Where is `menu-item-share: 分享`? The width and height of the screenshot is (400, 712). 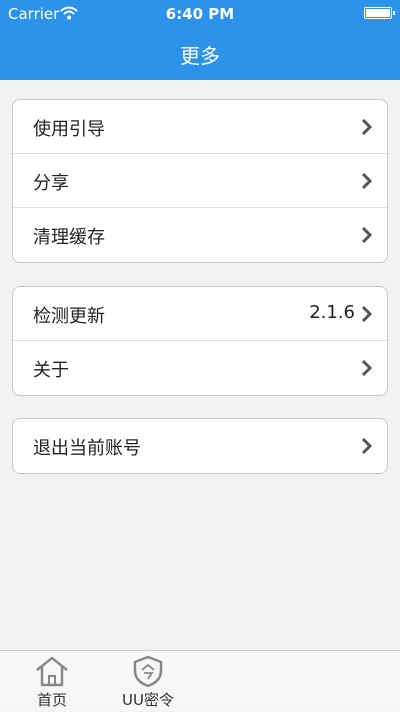
menu-item-share: 分享 is located at coordinates (200, 181).